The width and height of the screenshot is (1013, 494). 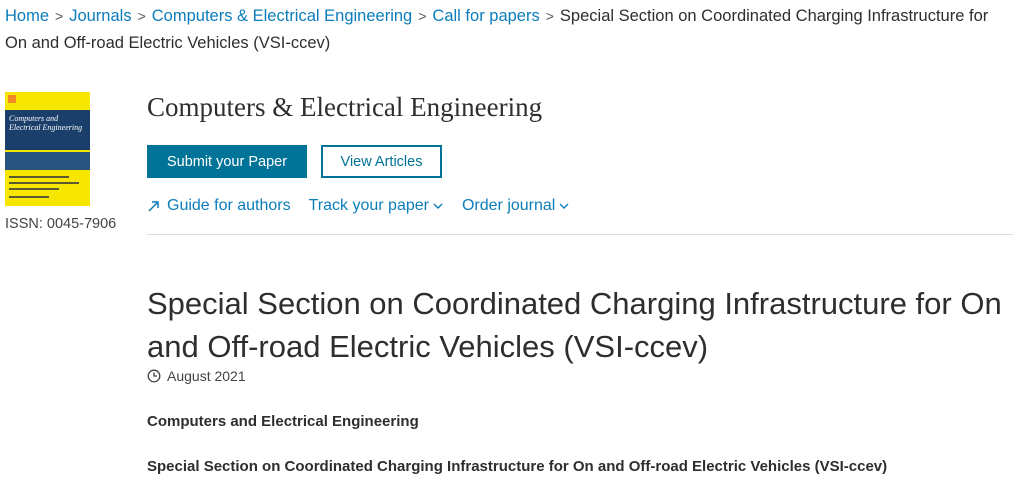 I want to click on publication-date: August 2021, so click(x=196, y=376).